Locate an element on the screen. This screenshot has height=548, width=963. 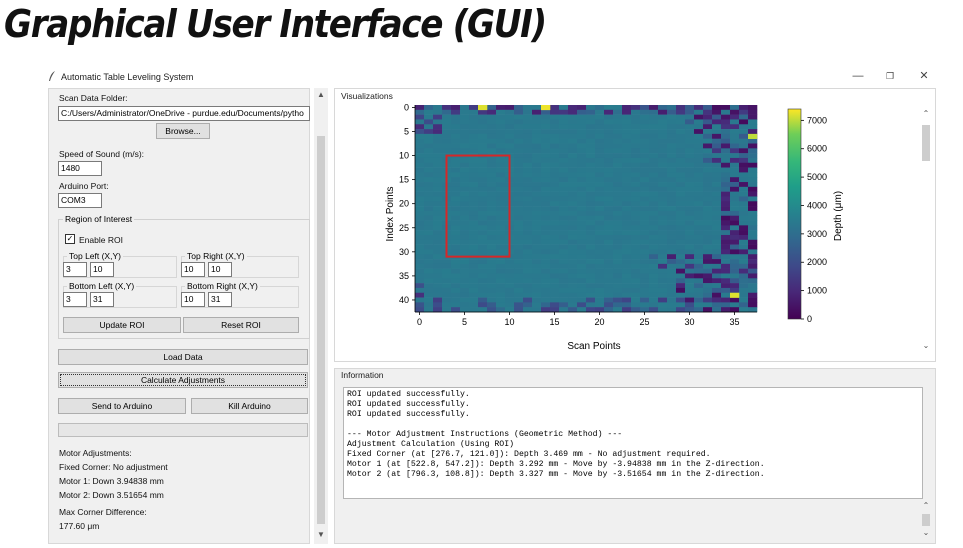
bottom-left-y-field: 31 is located at coordinates (102, 299).